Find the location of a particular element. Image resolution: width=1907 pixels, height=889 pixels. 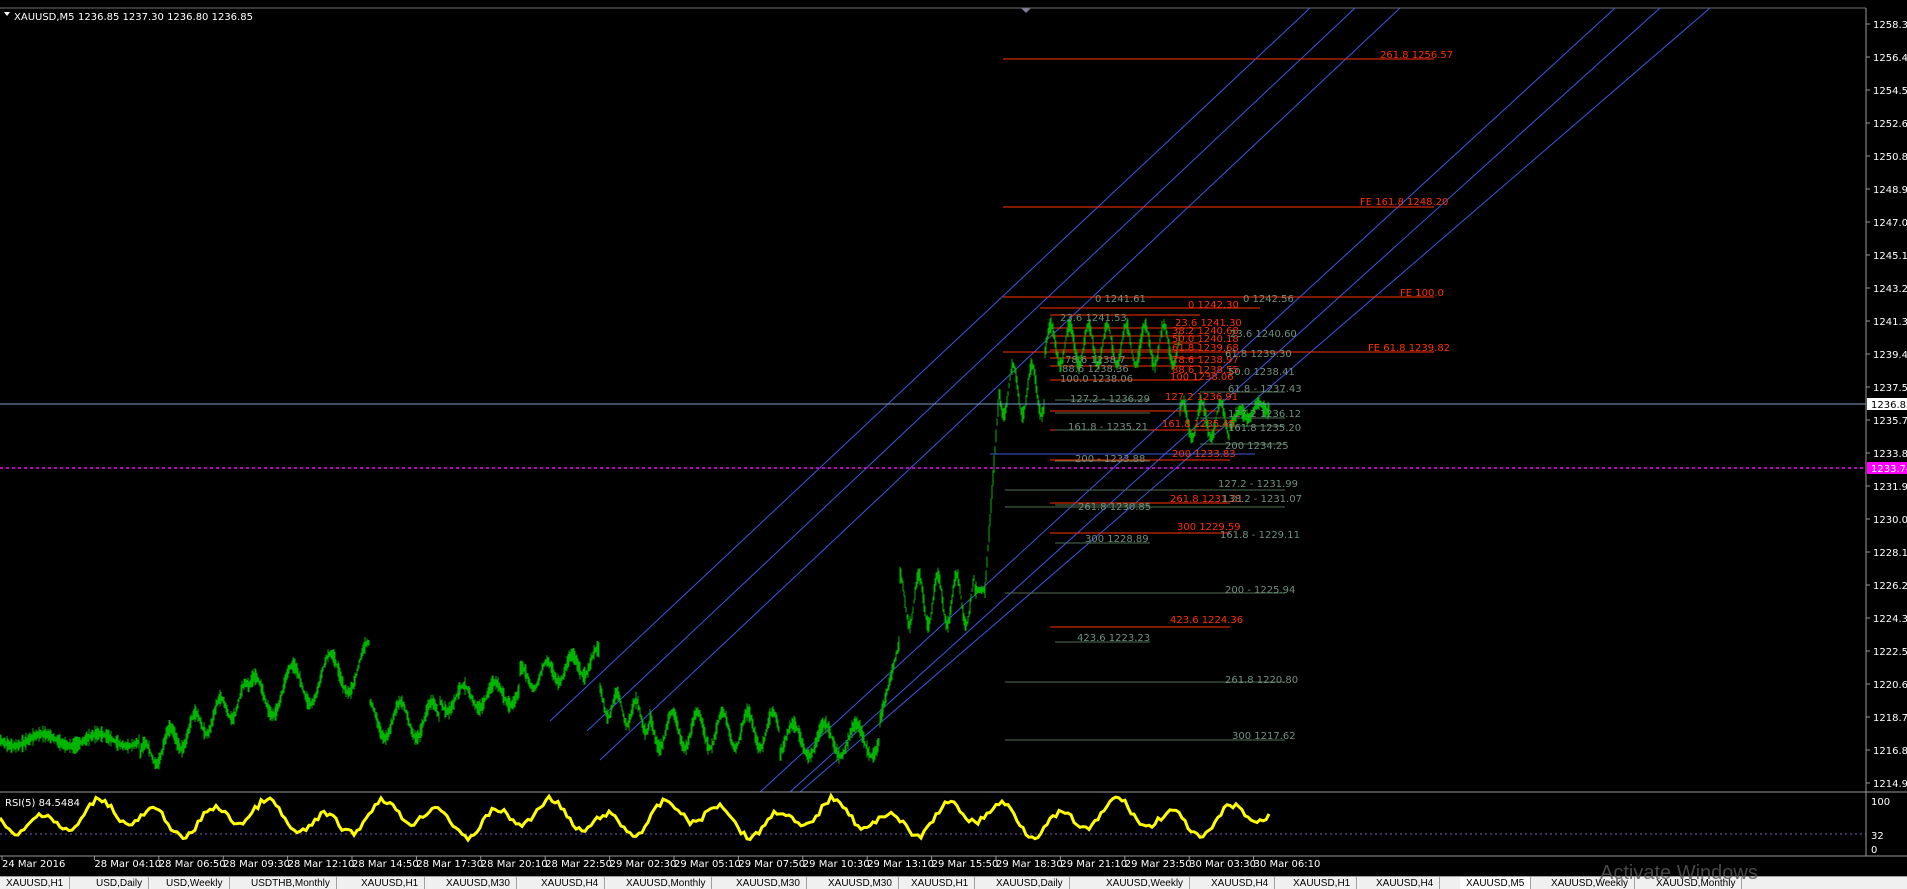

collapse-arrow-icon is located at coordinates (7, 14).